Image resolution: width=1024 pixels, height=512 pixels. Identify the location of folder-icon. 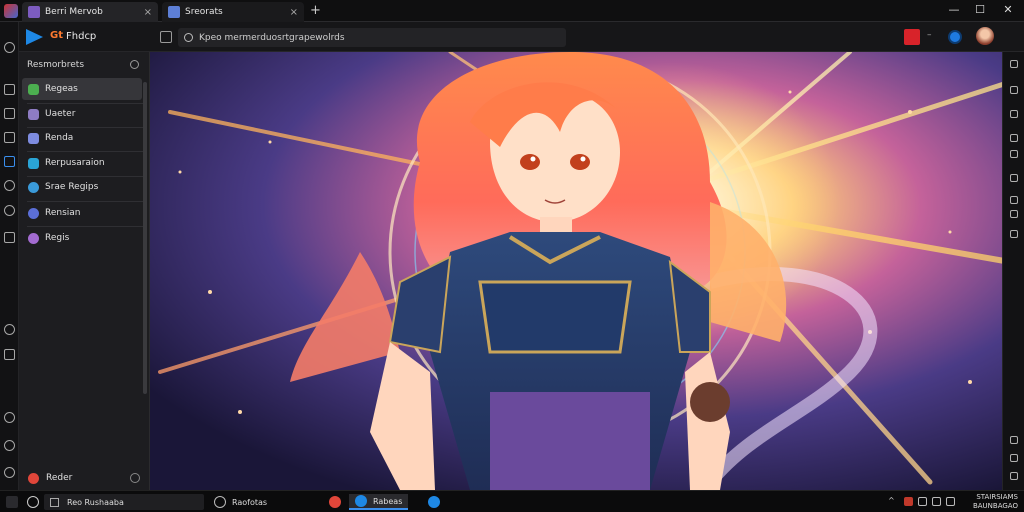
(9, 137).